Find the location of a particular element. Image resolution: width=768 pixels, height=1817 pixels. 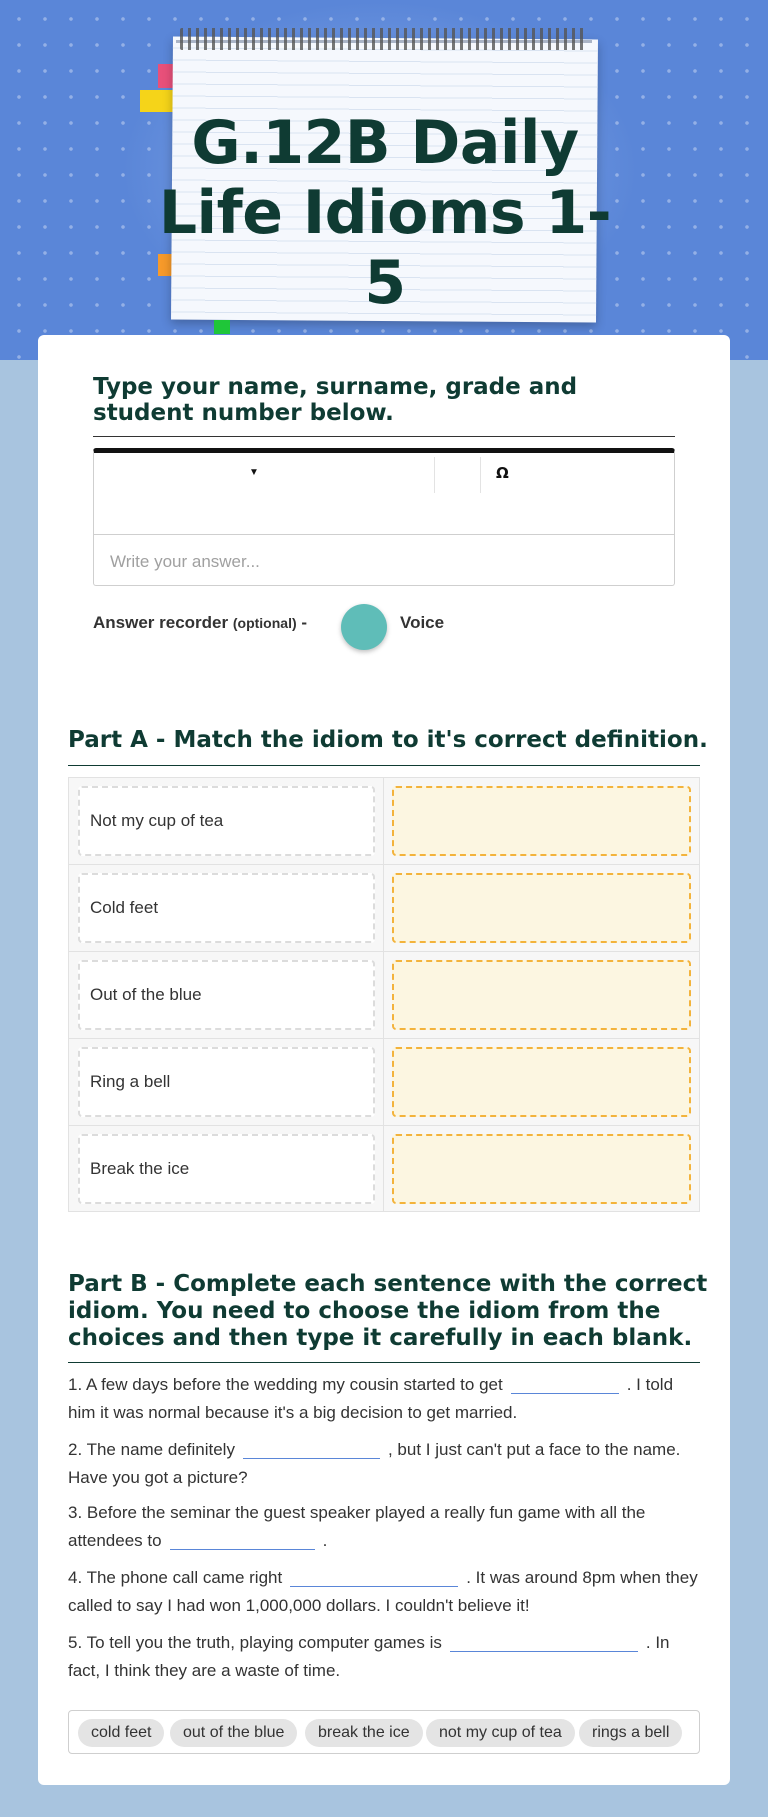

word-chip: out of the blue is located at coordinates (234, 1733).